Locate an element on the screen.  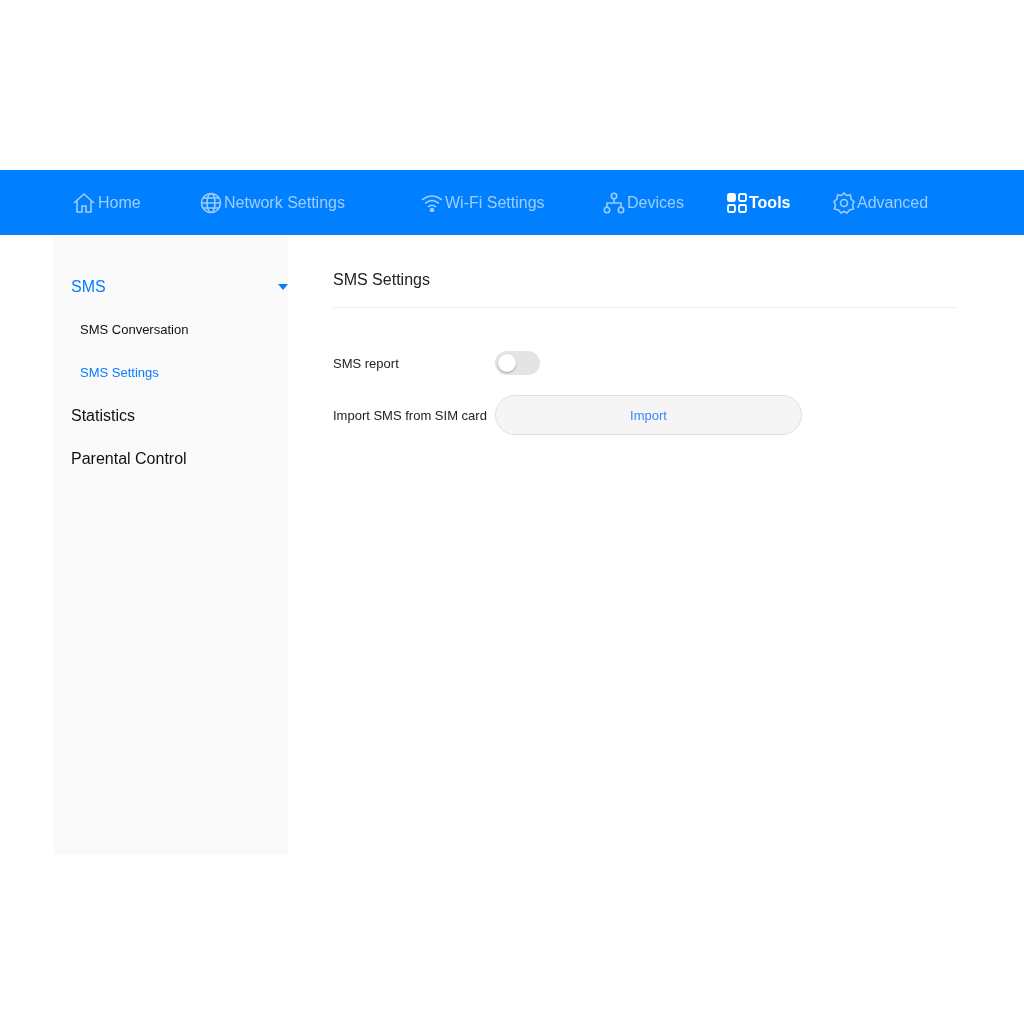
page-title: SMS Settings is located at coordinates (644, 289).